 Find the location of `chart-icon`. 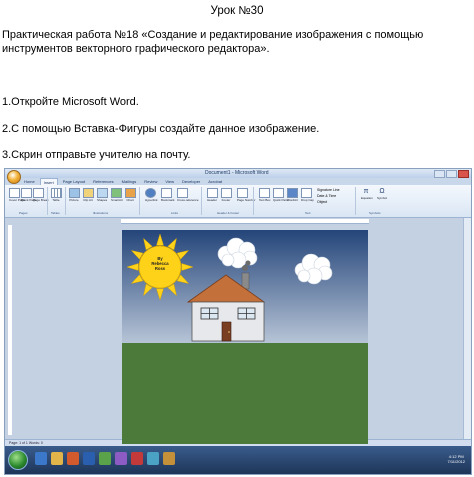

chart-icon is located at coordinates (130, 193).